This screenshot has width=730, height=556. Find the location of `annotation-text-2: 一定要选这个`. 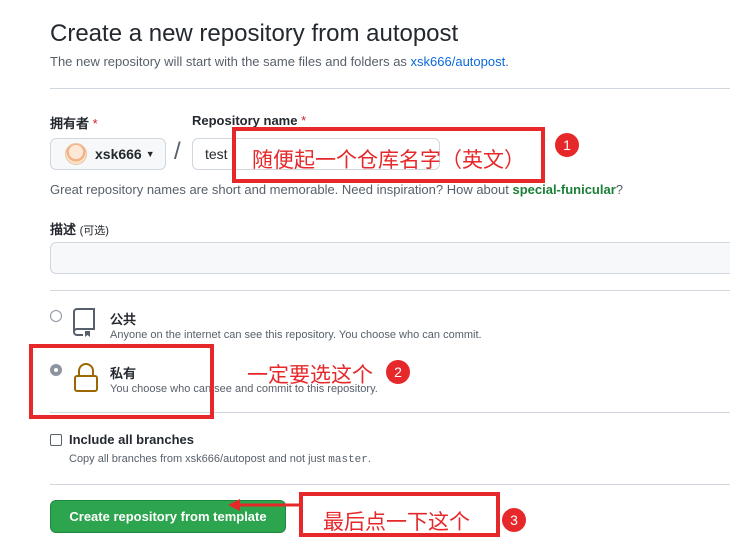

annotation-text-2: 一定要选这个 is located at coordinates (310, 375).